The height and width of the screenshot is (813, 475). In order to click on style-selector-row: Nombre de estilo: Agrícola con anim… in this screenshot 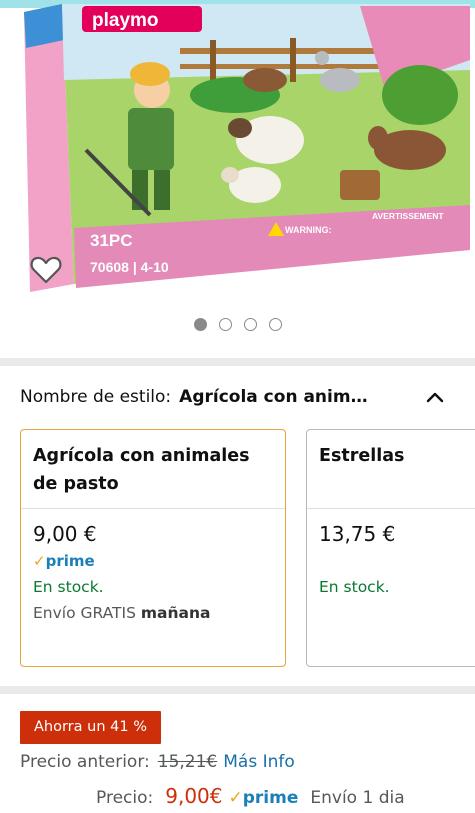, I will do `click(240, 397)`.